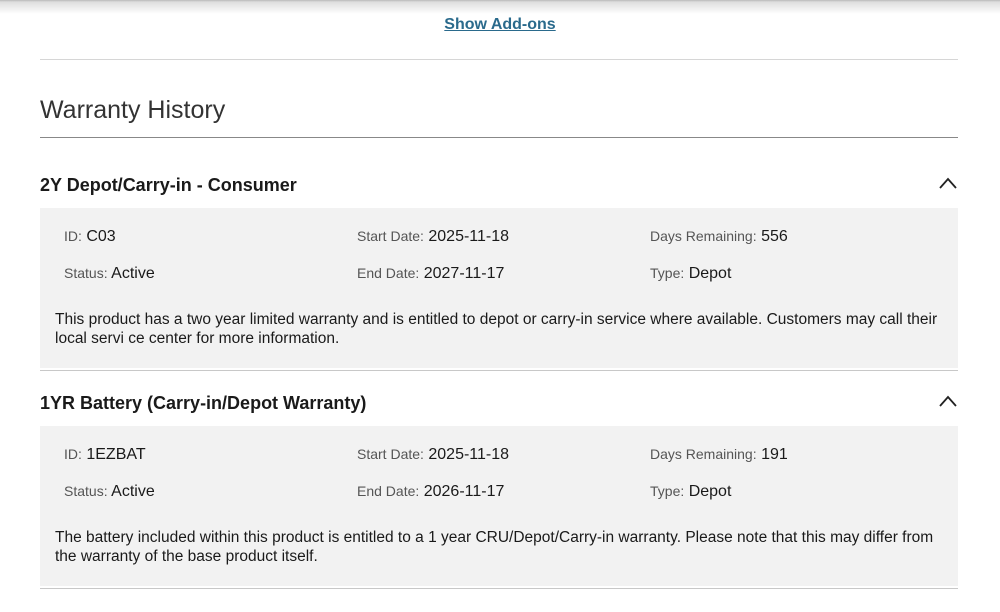  I want to click on days-remaining-field: Days Remaining: 556, so click(719, 237).